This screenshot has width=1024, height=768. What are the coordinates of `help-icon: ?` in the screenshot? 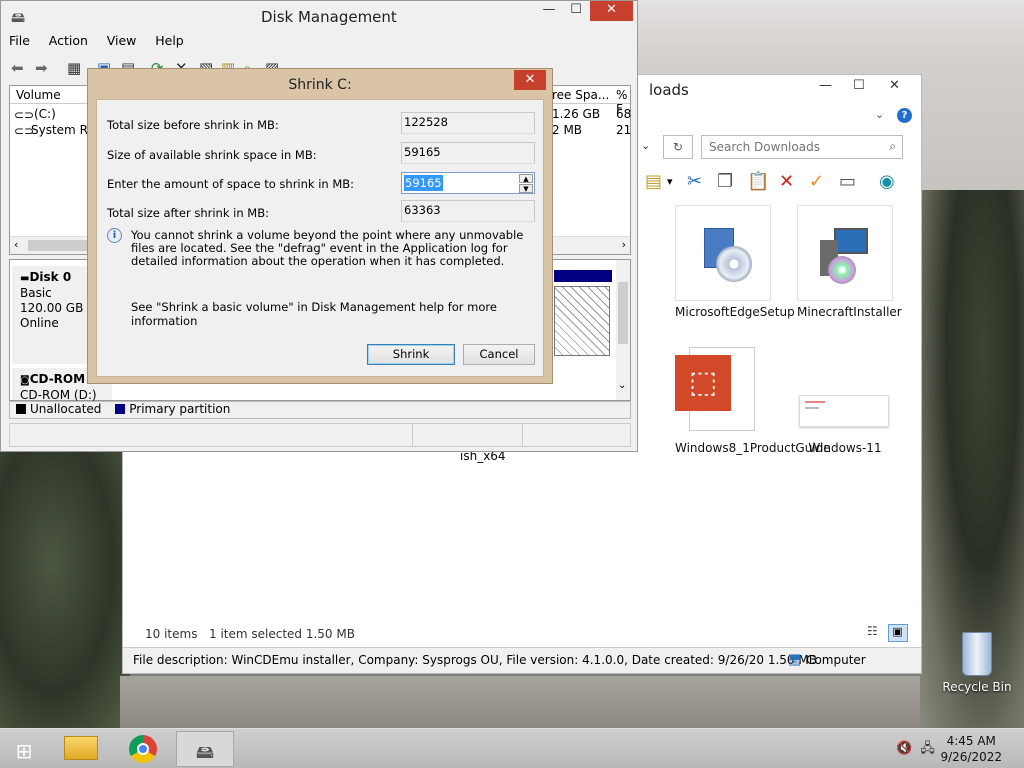 It's located at (904, 115).